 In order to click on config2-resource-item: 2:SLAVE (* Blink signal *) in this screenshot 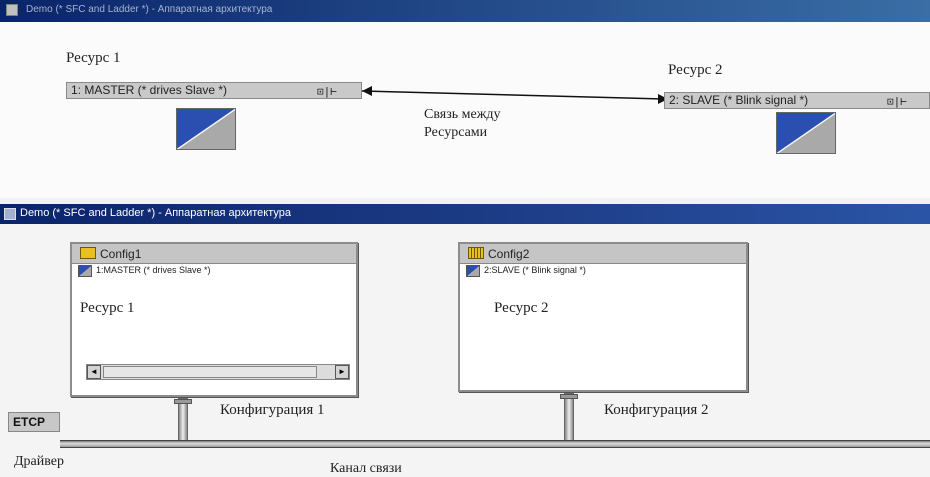, I will do `click(603, 272)`.